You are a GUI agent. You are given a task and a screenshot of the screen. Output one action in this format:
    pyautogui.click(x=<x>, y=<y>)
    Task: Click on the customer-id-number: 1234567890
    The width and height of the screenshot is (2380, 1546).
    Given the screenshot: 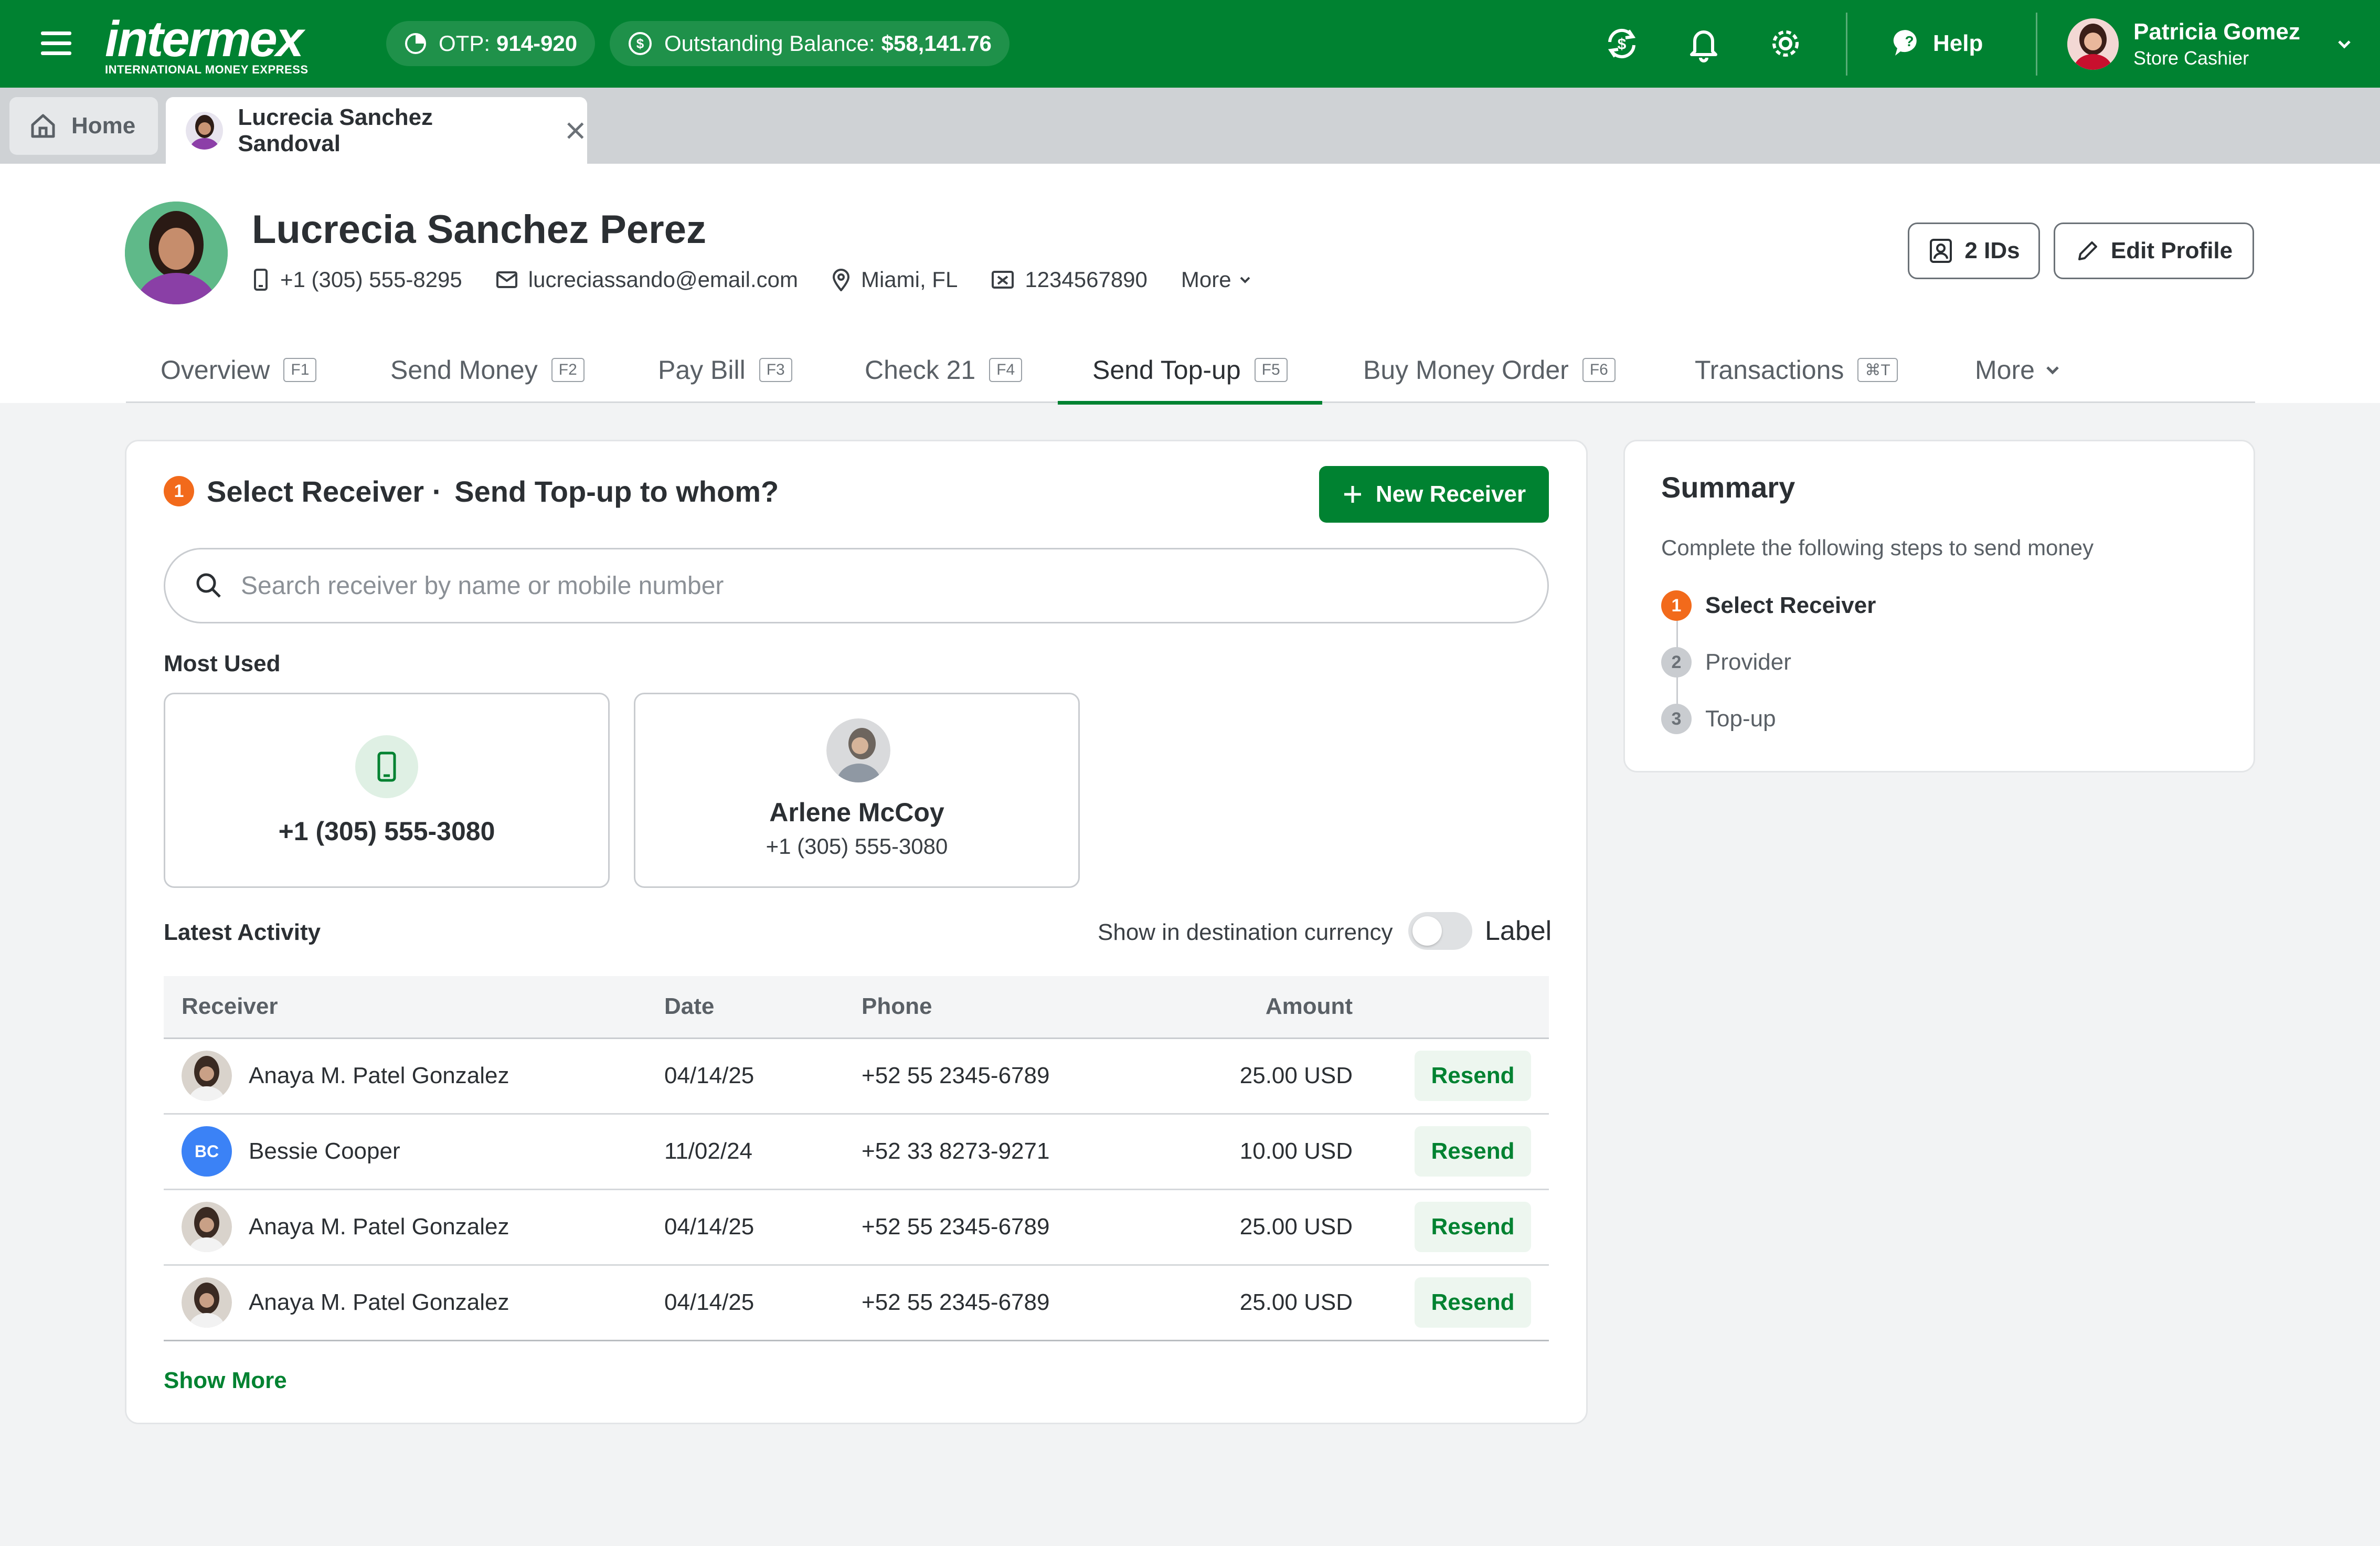 What is the action you would take?
    pyautogui.click(x=1069, y=279)
    